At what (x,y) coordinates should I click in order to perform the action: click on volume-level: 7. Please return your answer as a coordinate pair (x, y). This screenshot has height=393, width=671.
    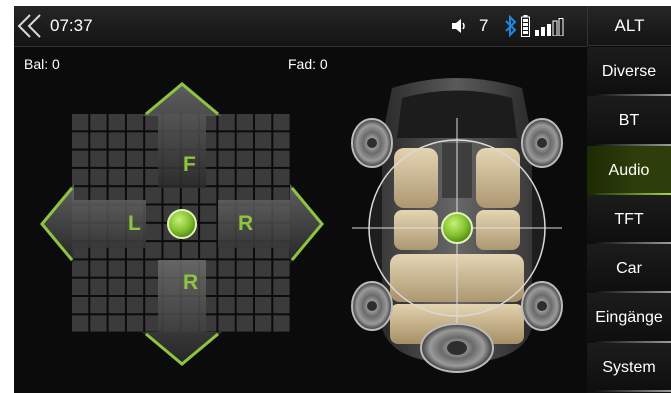
    Looking at the image, I should click on (484, 25).